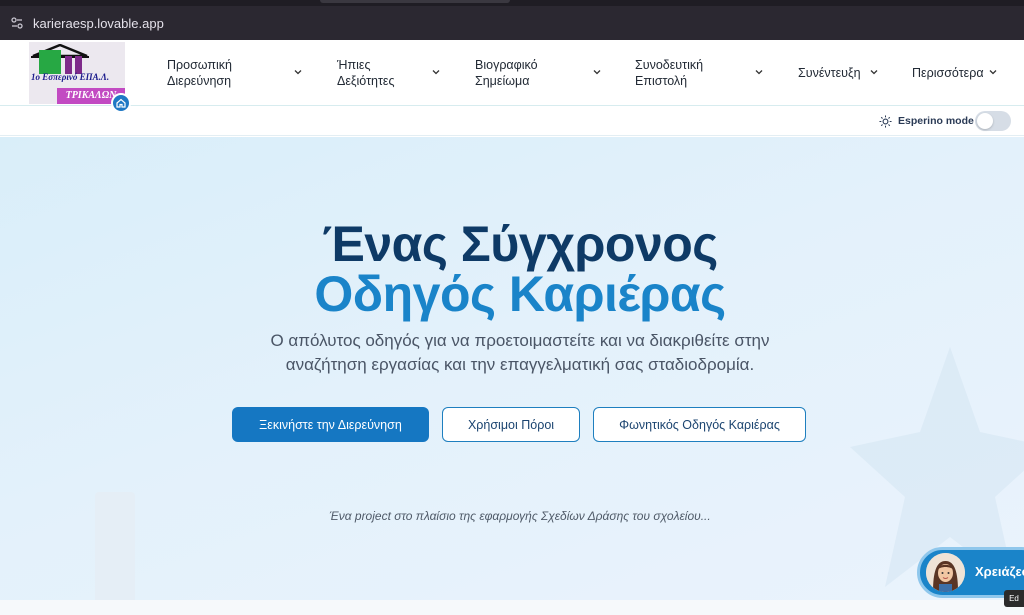 Image resolution: width=1024 pixels, height=615 pixels. I want to click on nav-label: Ήπιες, so click(354, 65).